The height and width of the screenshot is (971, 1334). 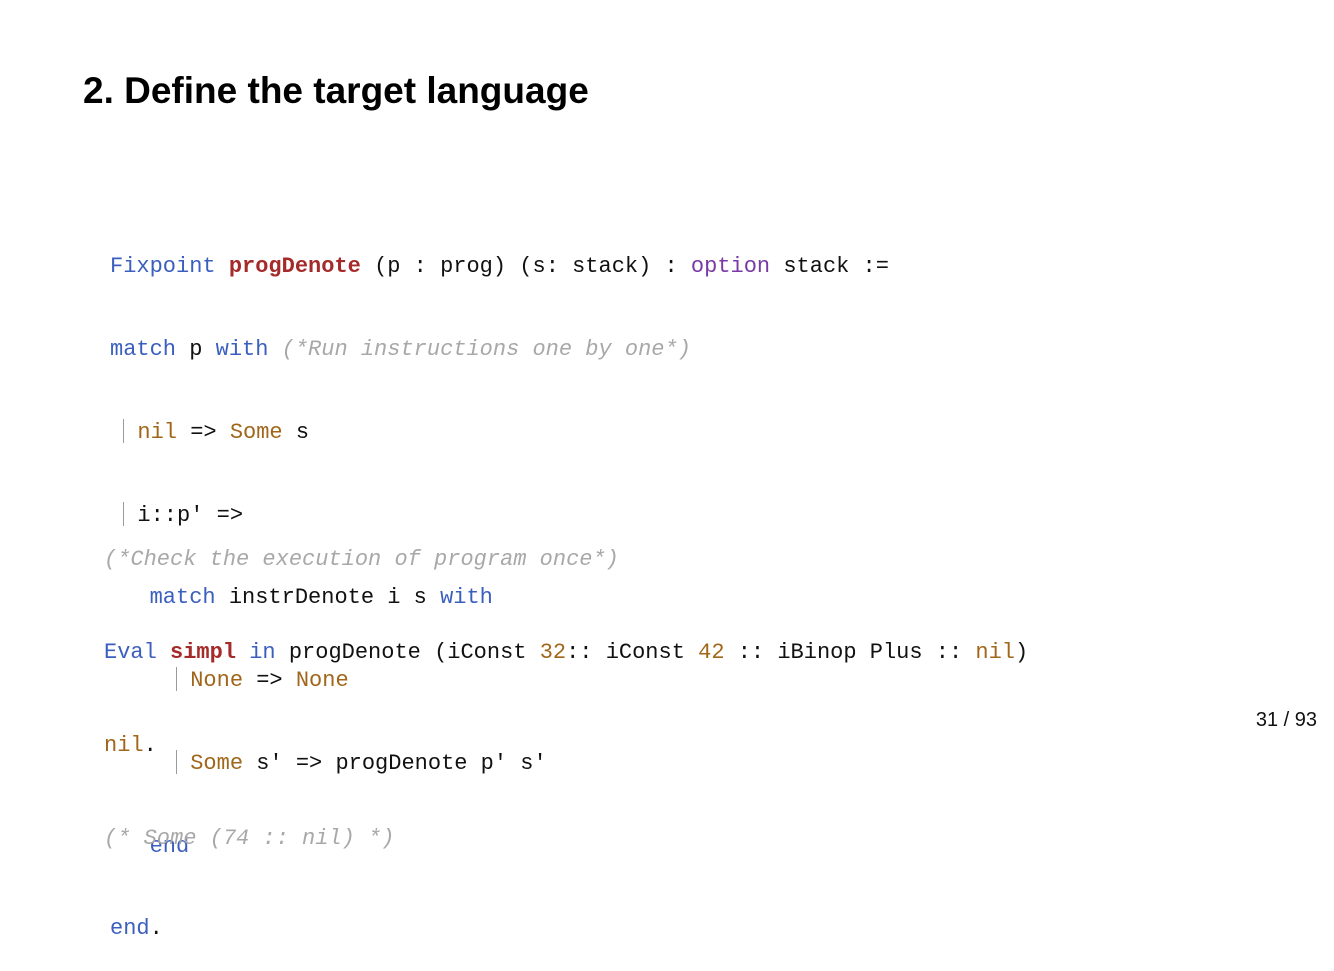 What do you see at coordinates (361, 559) in the screenshot?
I see `code-comment: (*Check the execution of program once*)` at bounding box center [361, 559].